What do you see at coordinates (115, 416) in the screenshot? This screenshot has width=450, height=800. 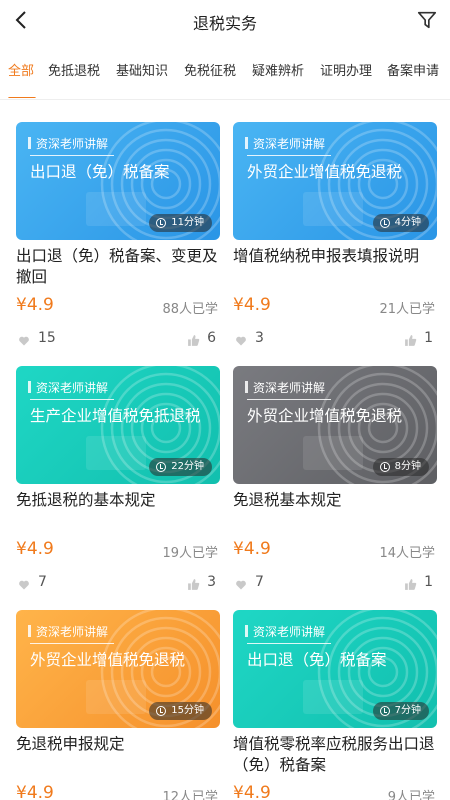 I see `thumbnail-title: 生产企业增值税免抵退税` at bounding box center [115, 416].